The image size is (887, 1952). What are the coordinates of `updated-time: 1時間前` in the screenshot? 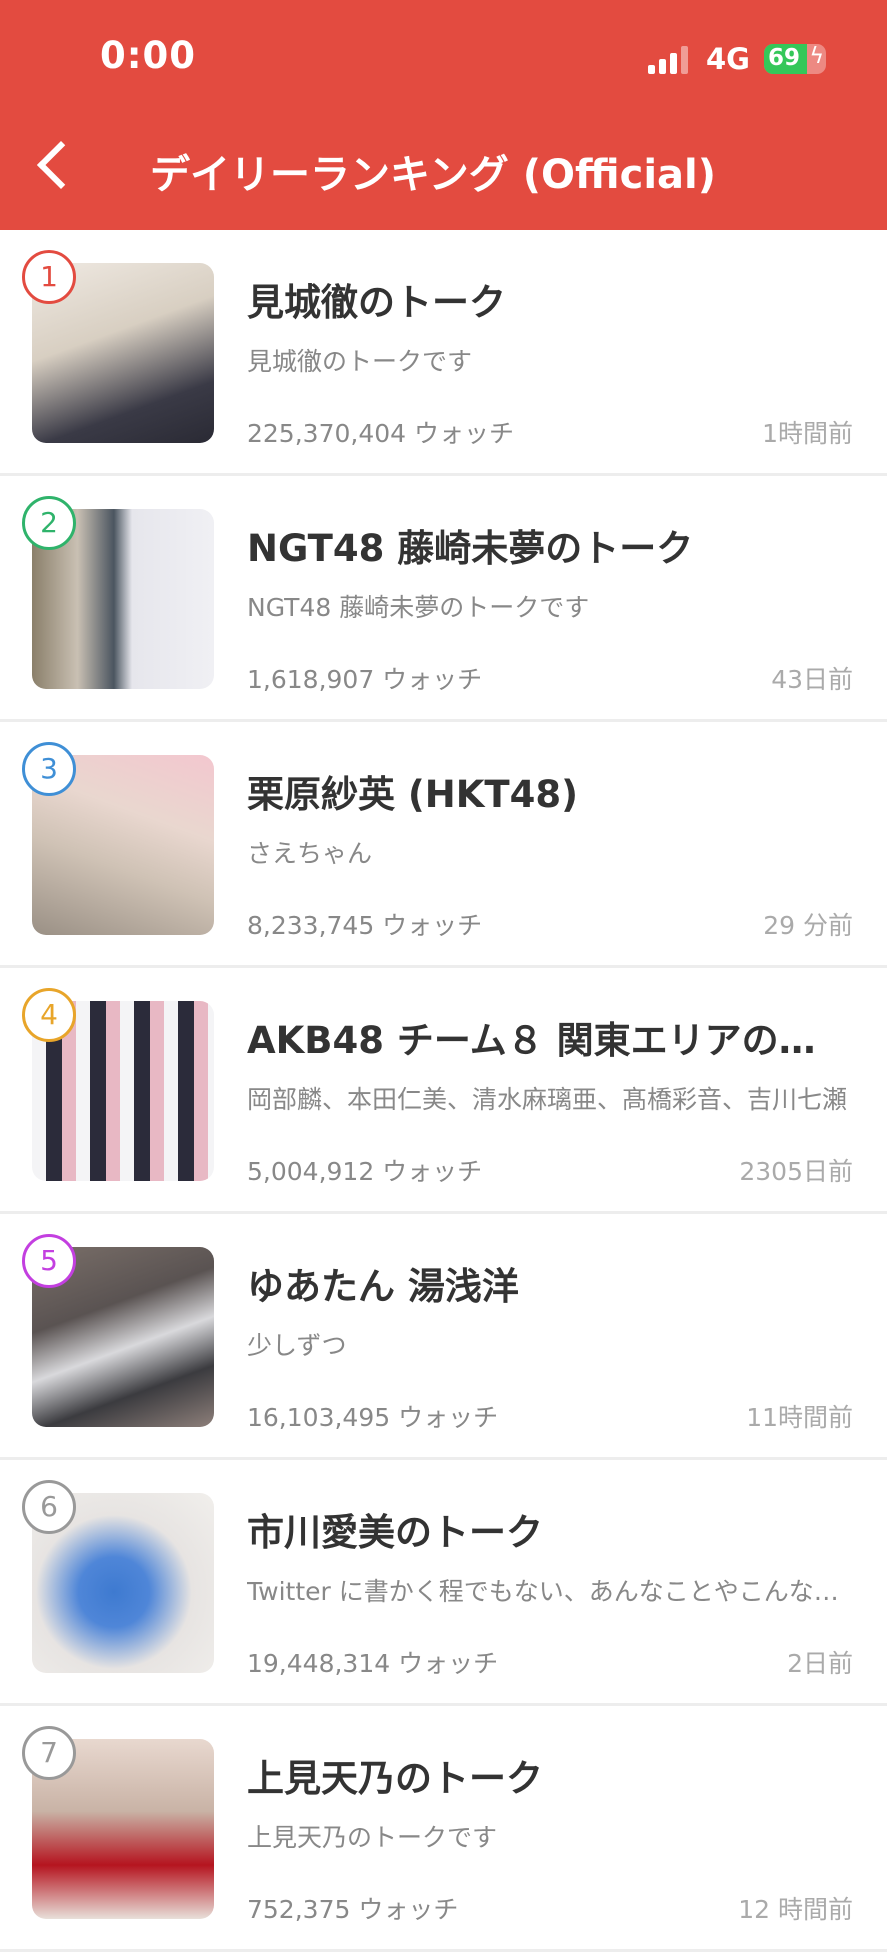 It's located at (807, 433).